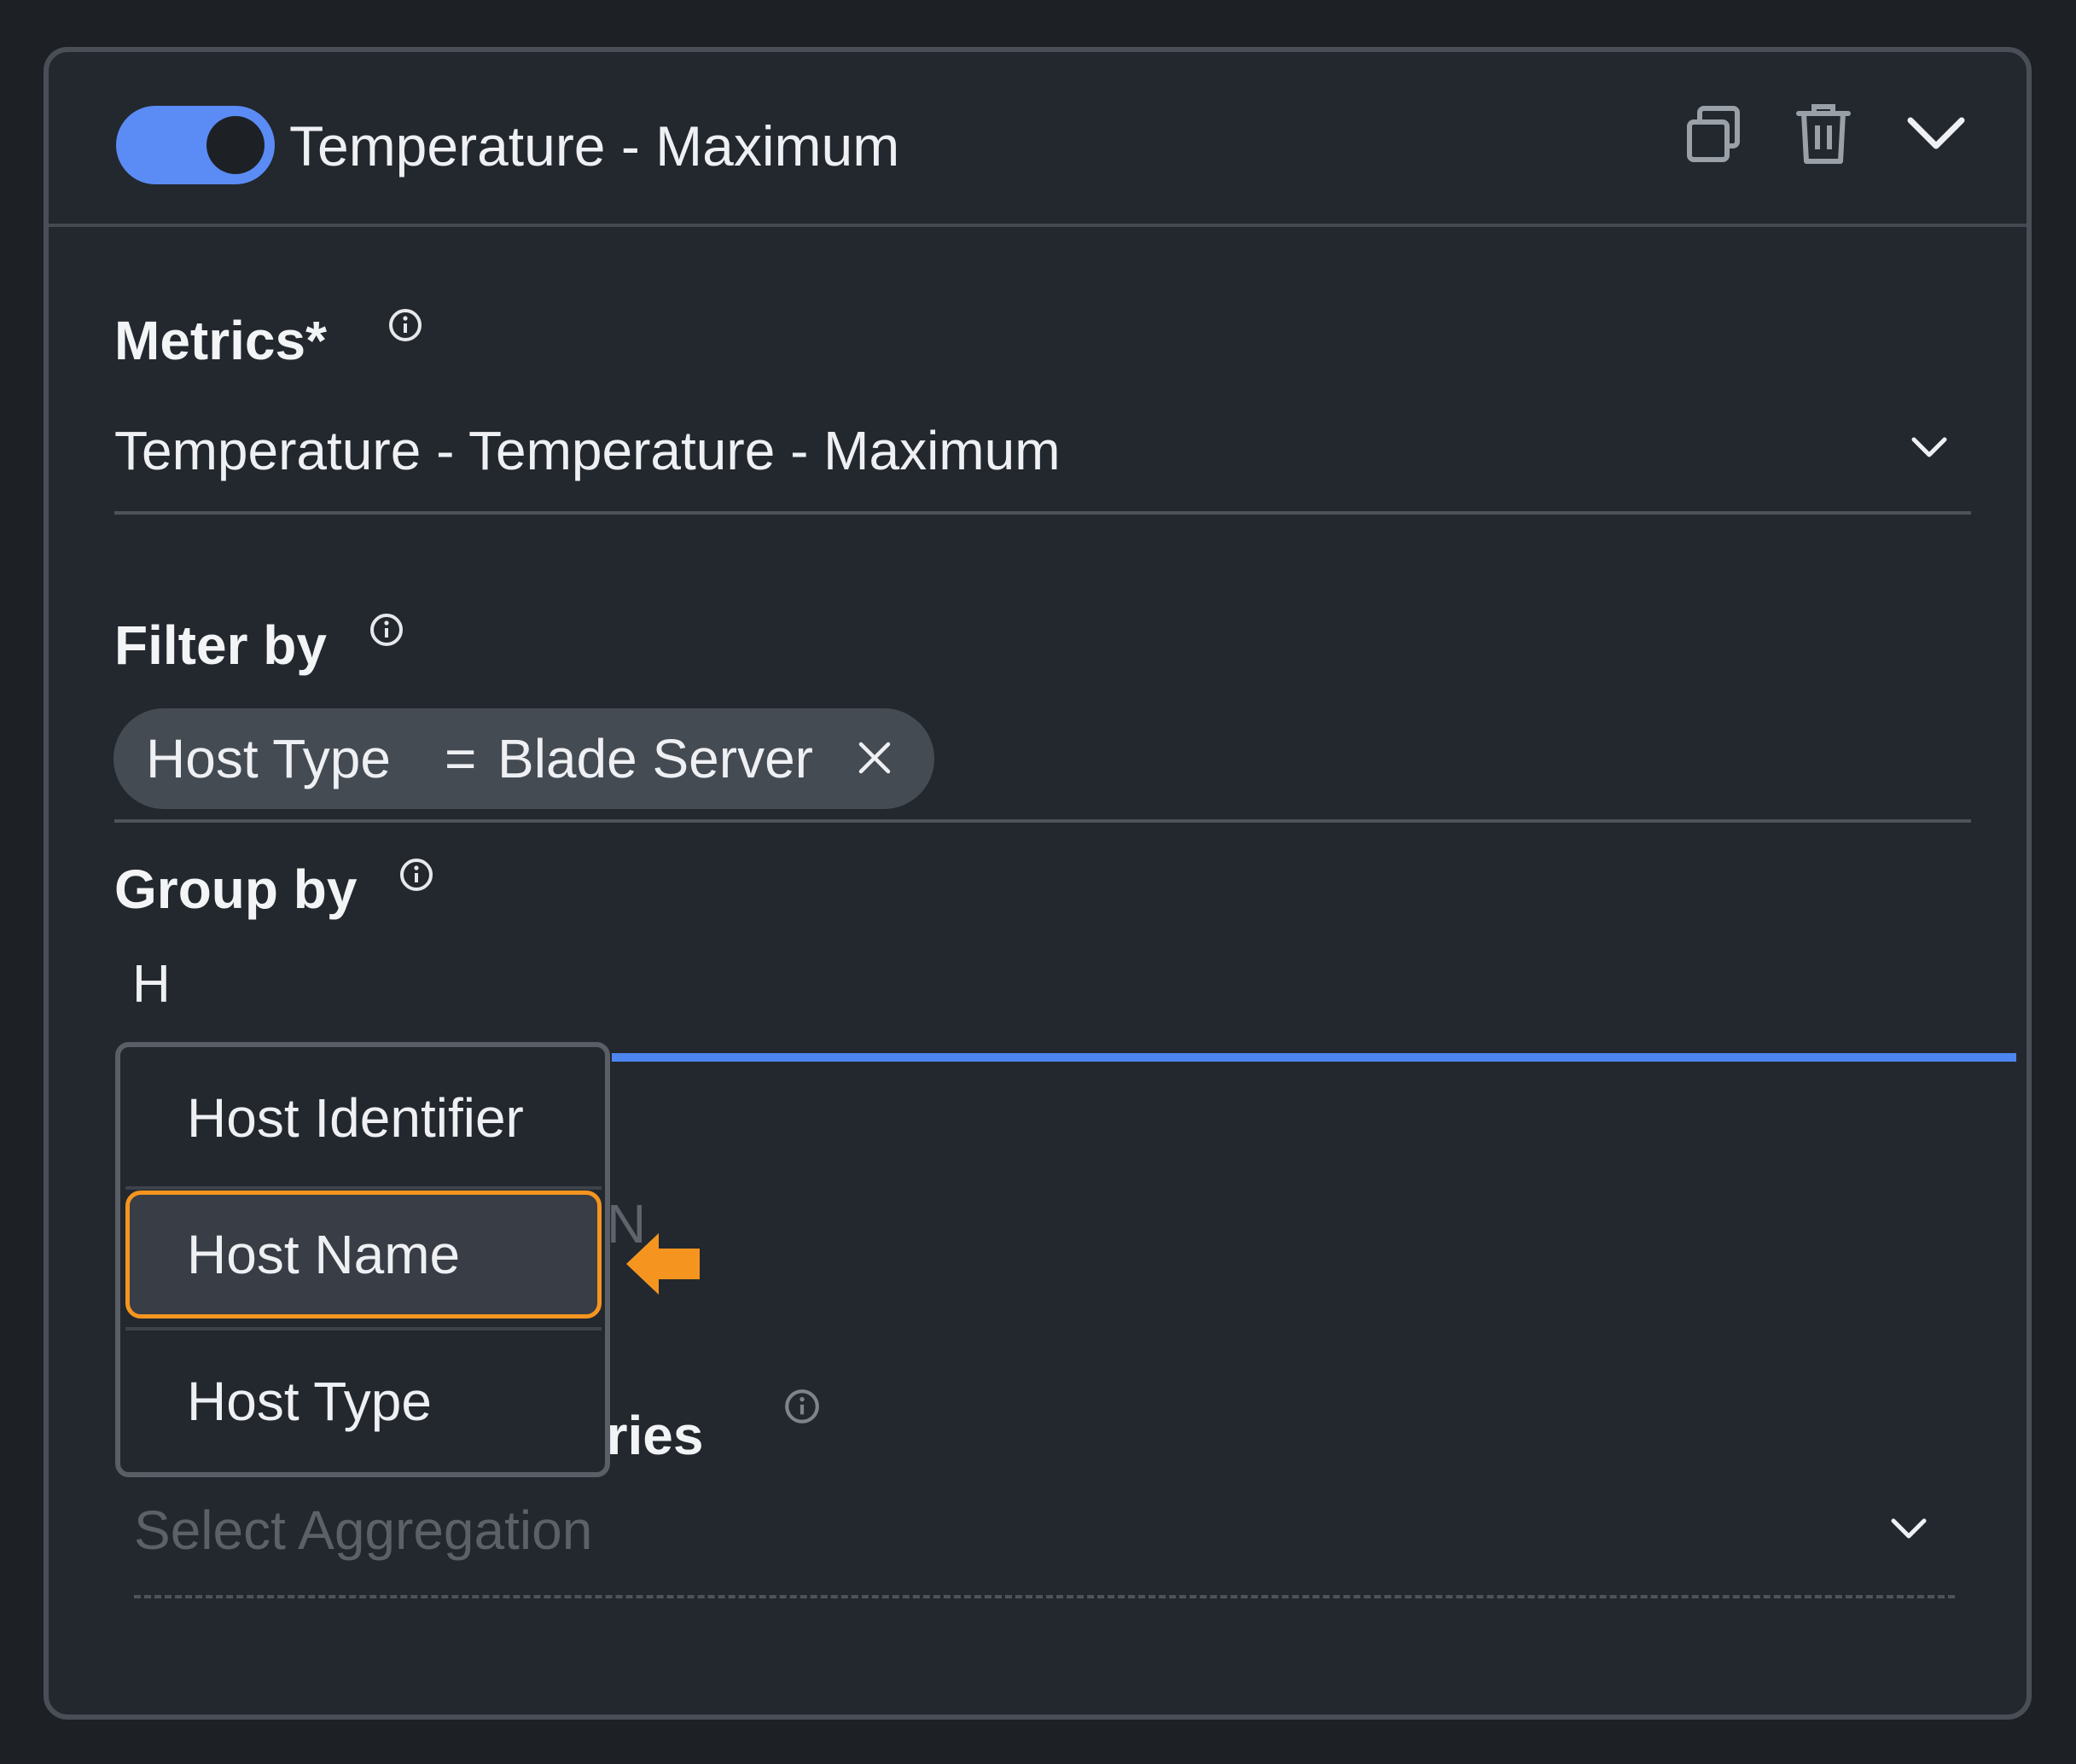 The height and width of the screenshot is (1764, 2076). Describe the element at coordinates (594, 146) in the screenshot. I see `card-title: Temperature - Maximum` at that location.